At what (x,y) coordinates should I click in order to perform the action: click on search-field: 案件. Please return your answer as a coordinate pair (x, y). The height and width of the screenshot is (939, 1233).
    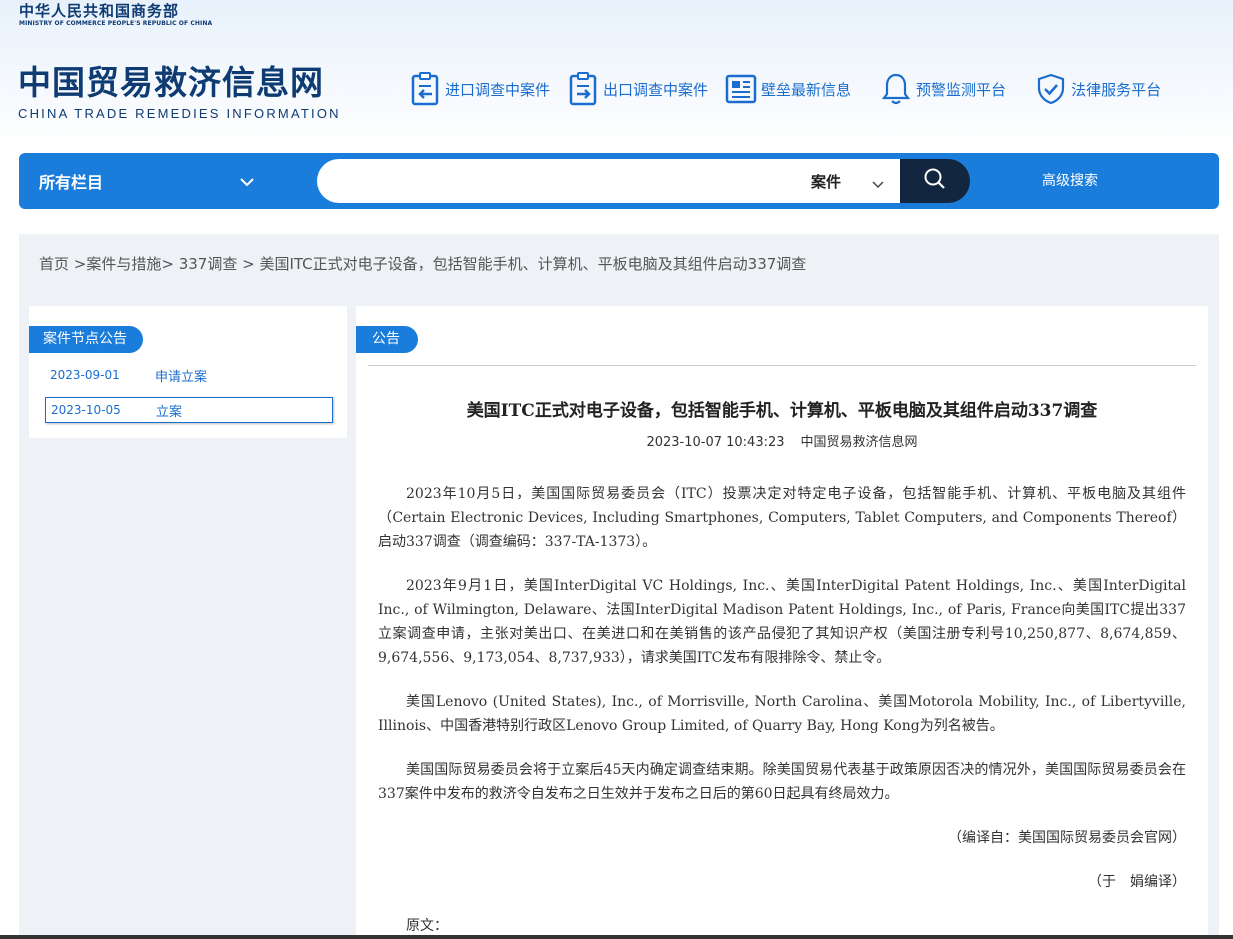
    Looking at the image, I should click on (609, 181).